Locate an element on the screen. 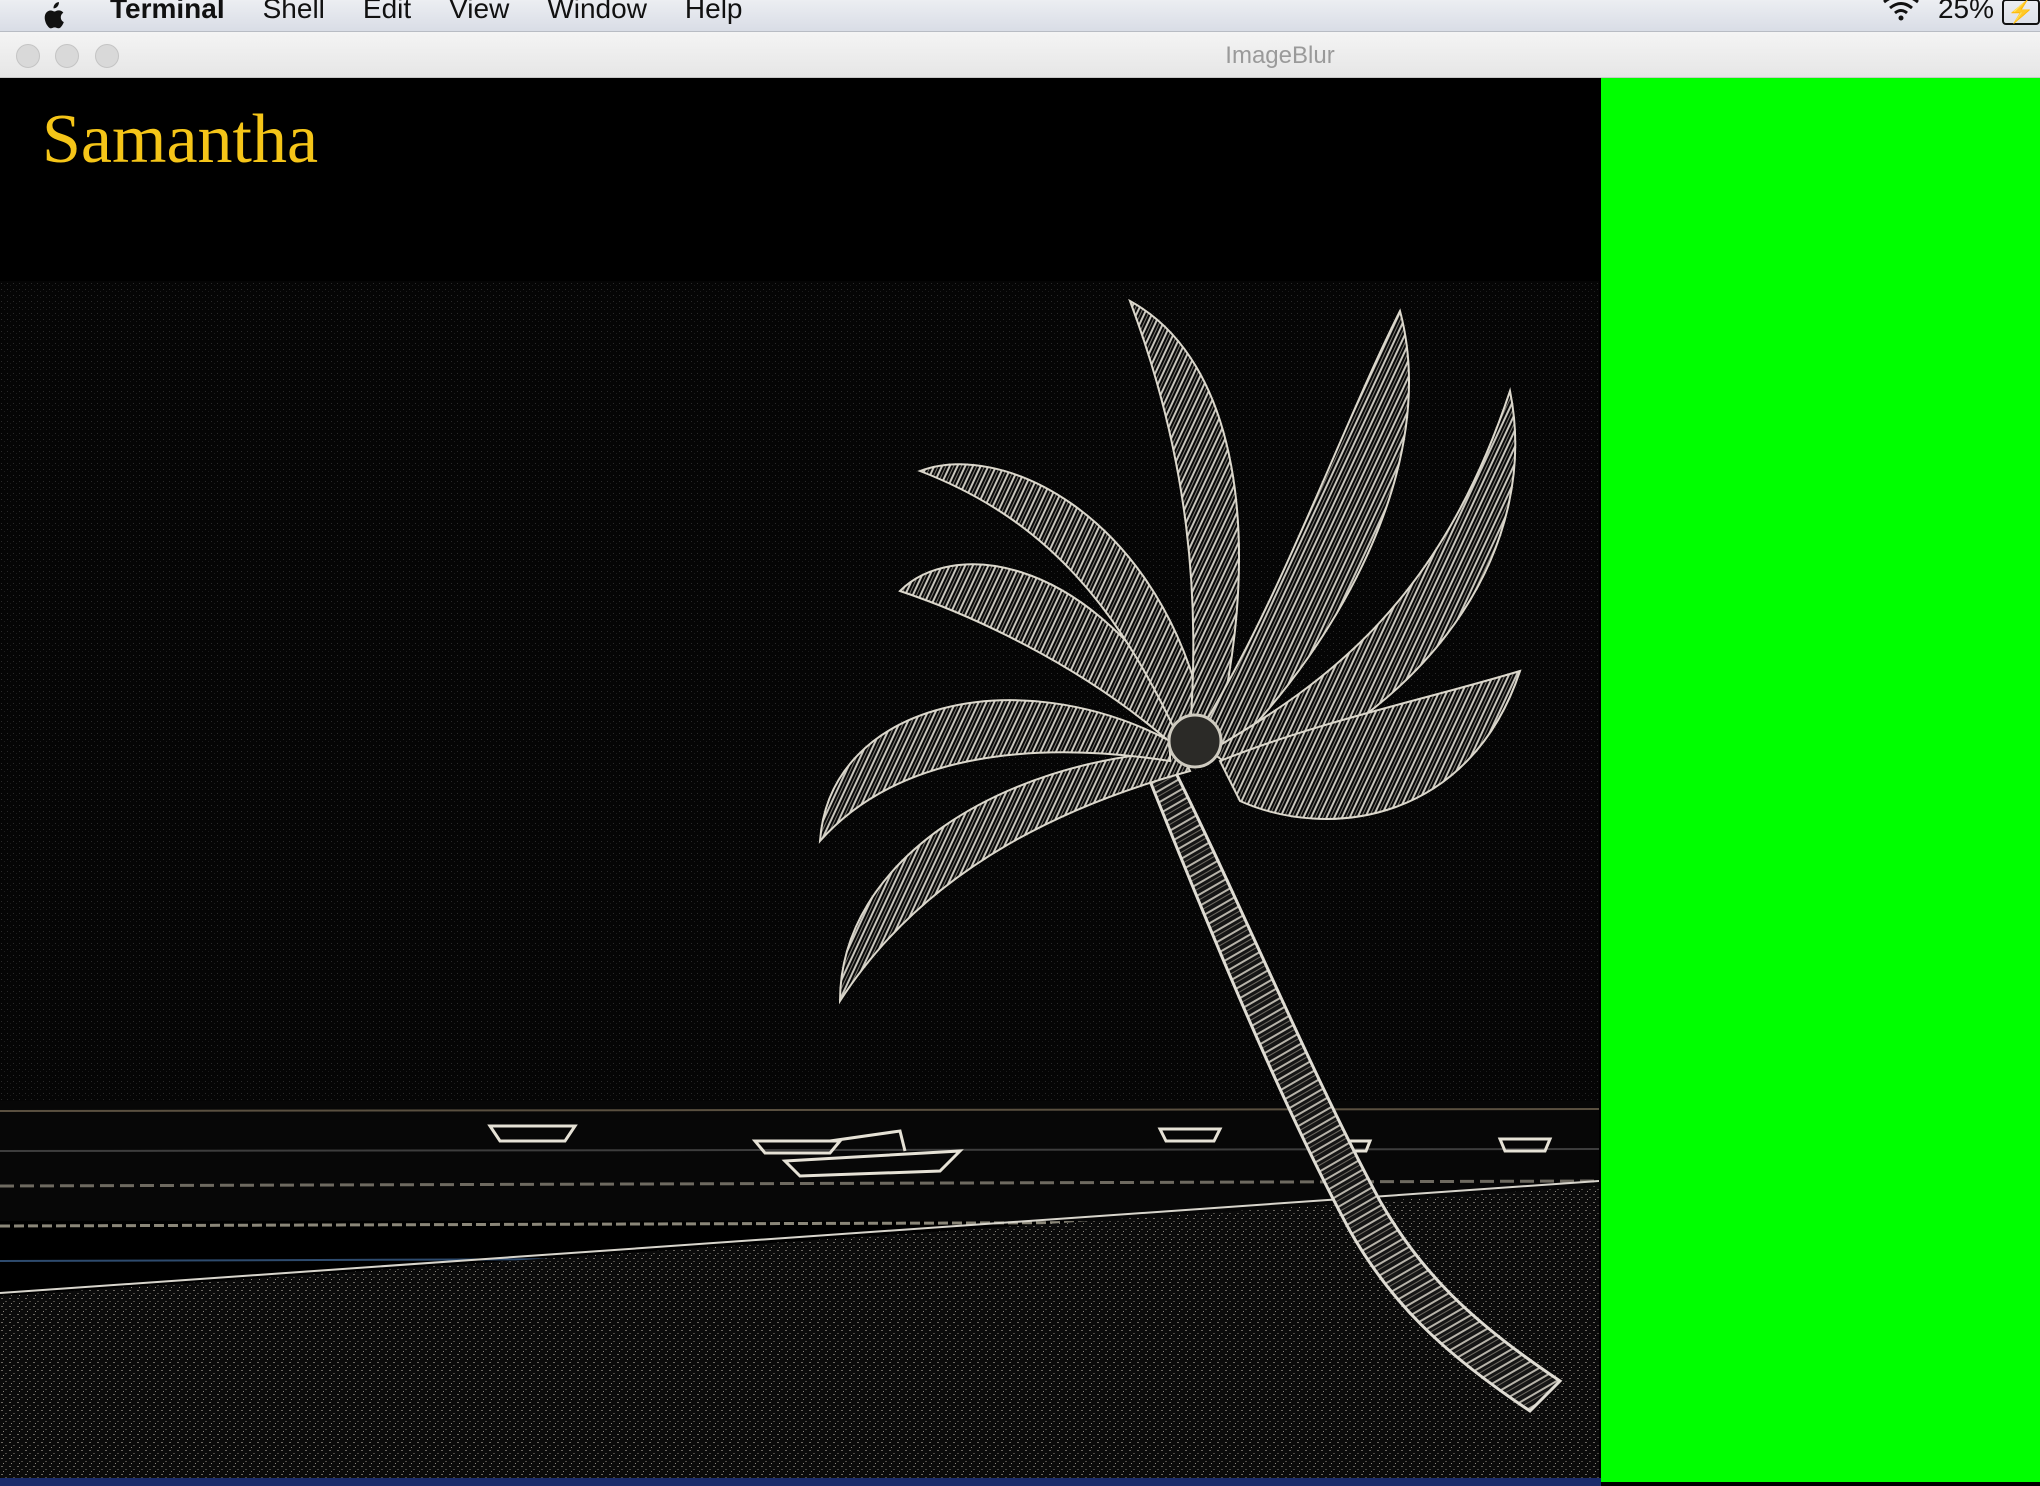  window-title: ImageBlur is located at coordinates (1280, 55).